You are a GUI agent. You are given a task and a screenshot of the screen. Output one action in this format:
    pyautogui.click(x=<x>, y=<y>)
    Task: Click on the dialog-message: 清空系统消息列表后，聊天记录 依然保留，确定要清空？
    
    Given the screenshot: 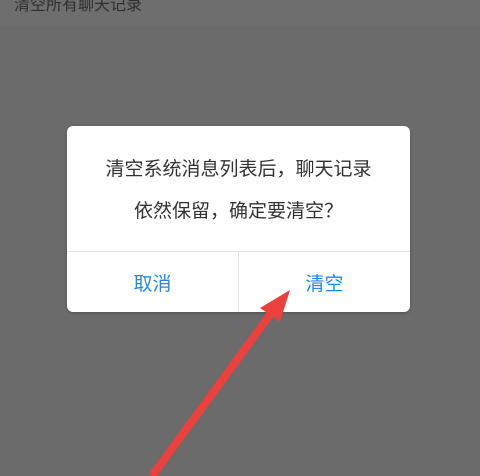 What is the action you would take?
    pyautogui.click(x=238, y=190)
    